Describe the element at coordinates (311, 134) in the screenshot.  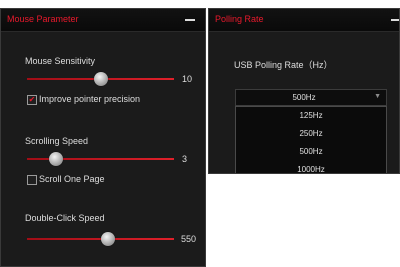
I see `polling-rate-option: 250Hz` at that location.